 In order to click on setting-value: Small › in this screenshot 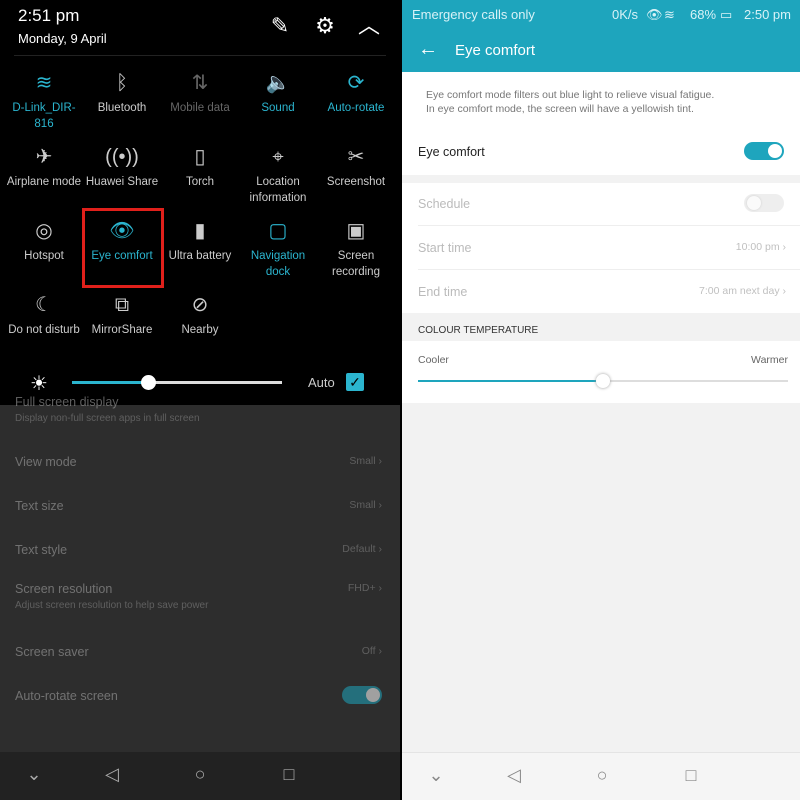, I will do `click(365, 461)`.